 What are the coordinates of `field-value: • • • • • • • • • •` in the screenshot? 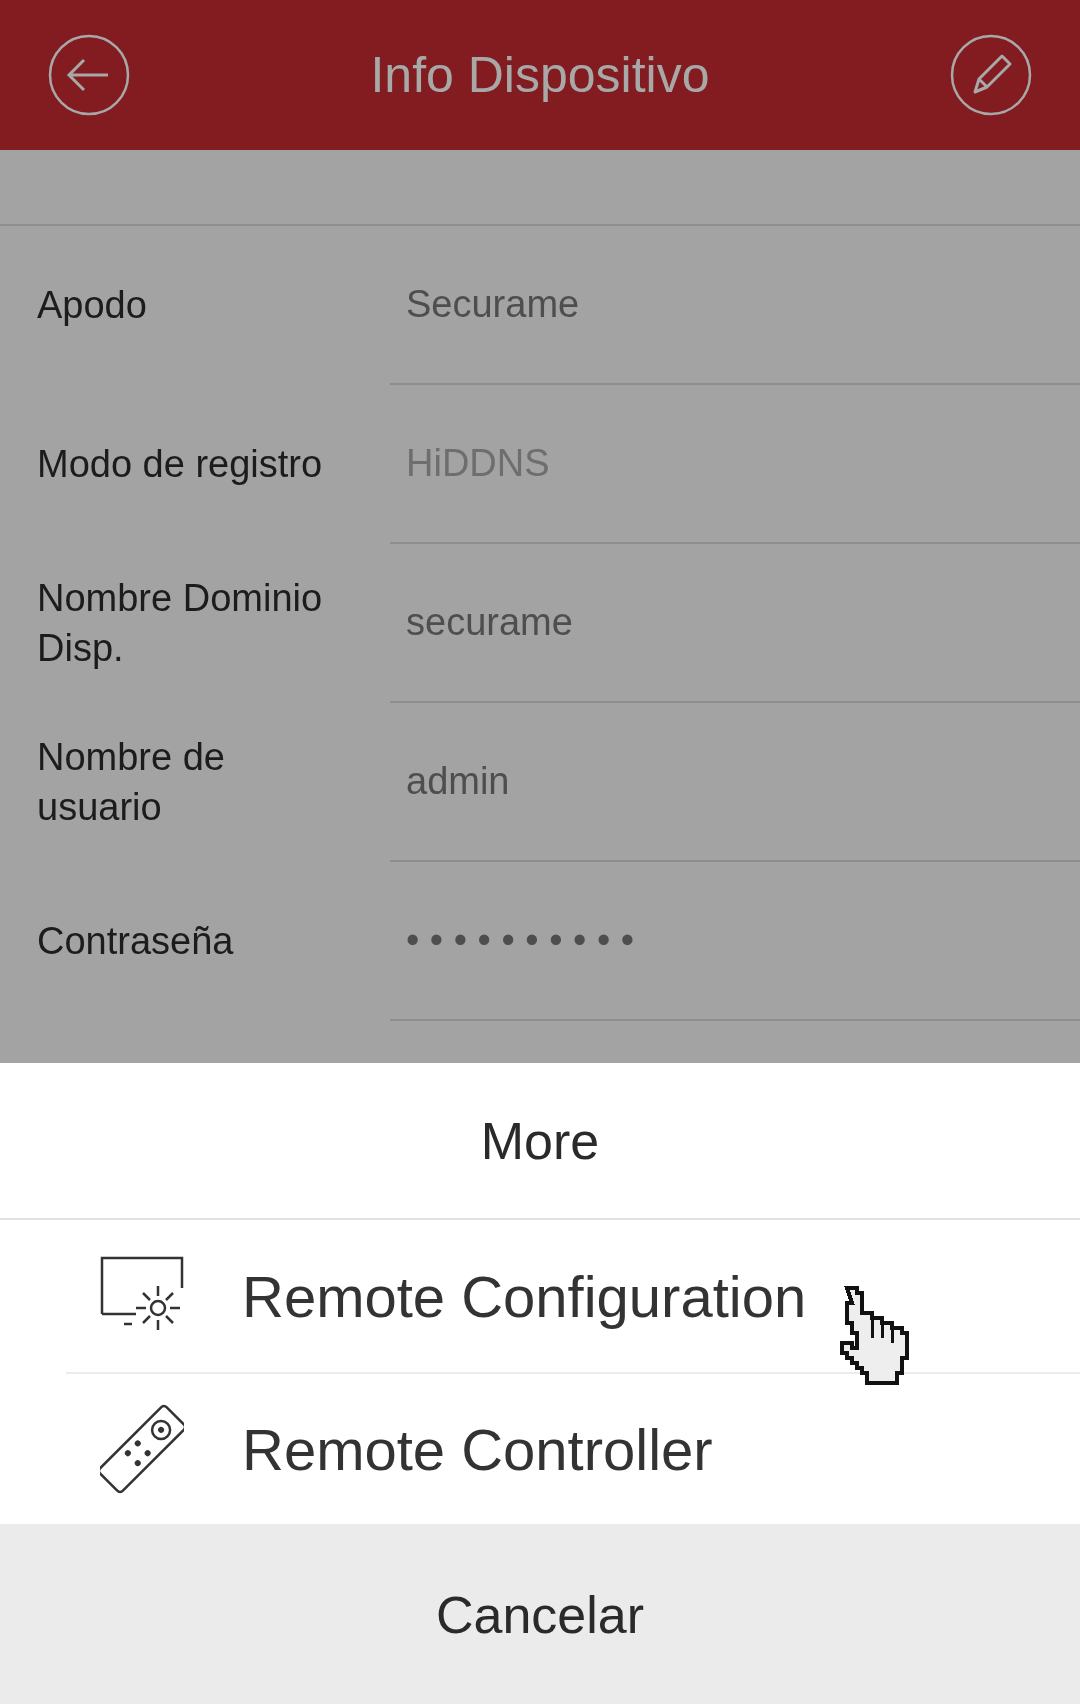 It's located at (735, 941).